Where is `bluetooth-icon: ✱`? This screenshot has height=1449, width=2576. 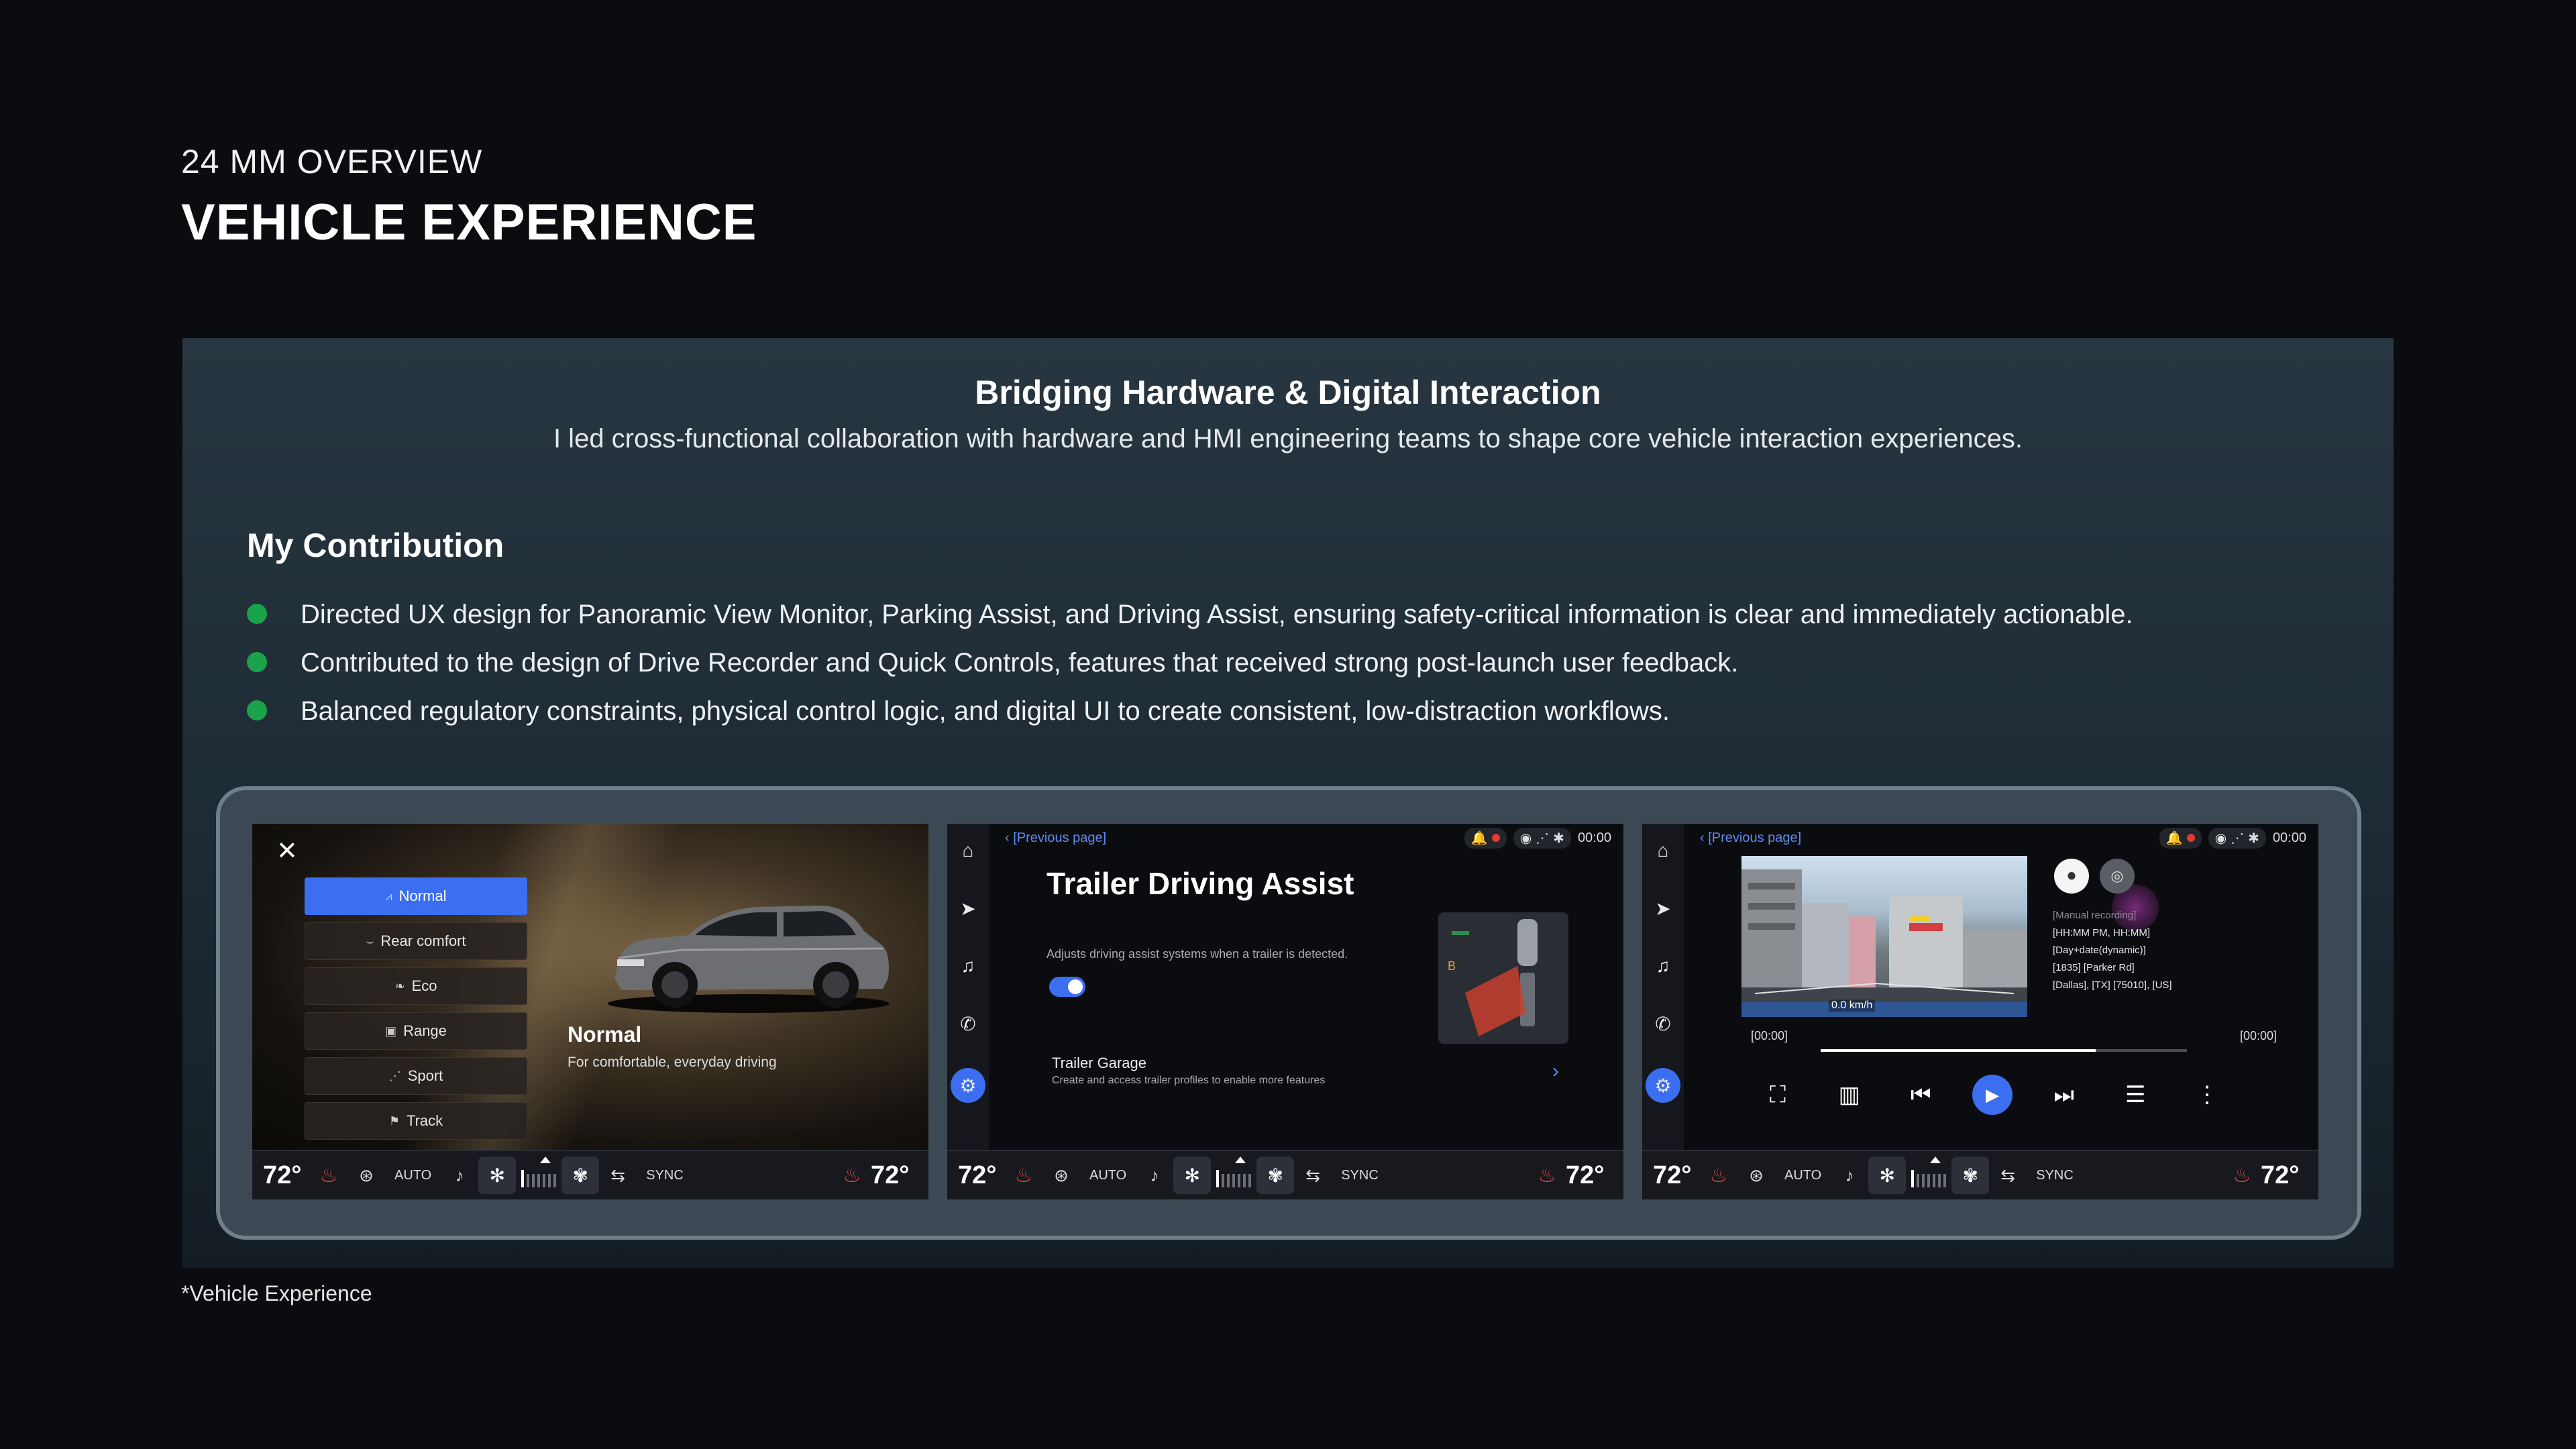
bluetooth-icon: ✱ is located at coordinates (1558, 838).